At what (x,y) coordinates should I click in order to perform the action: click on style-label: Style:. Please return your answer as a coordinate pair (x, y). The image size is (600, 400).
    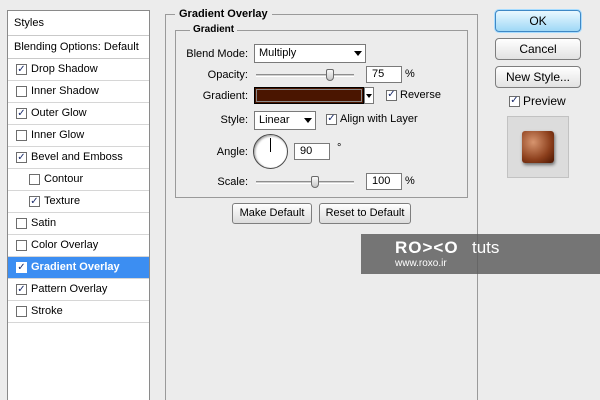
    Looking at the image, I should click on (234, 120).